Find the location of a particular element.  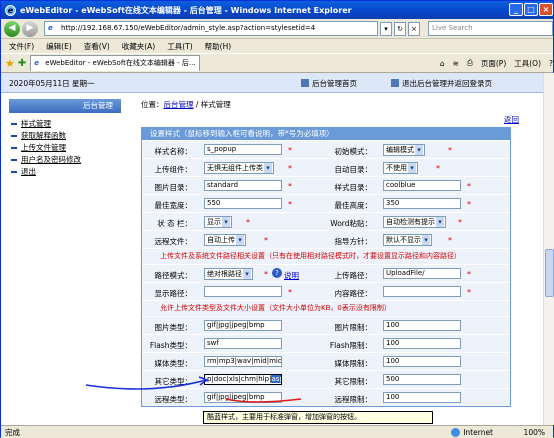

selected-text: asp is located at coordinates (276, 379).